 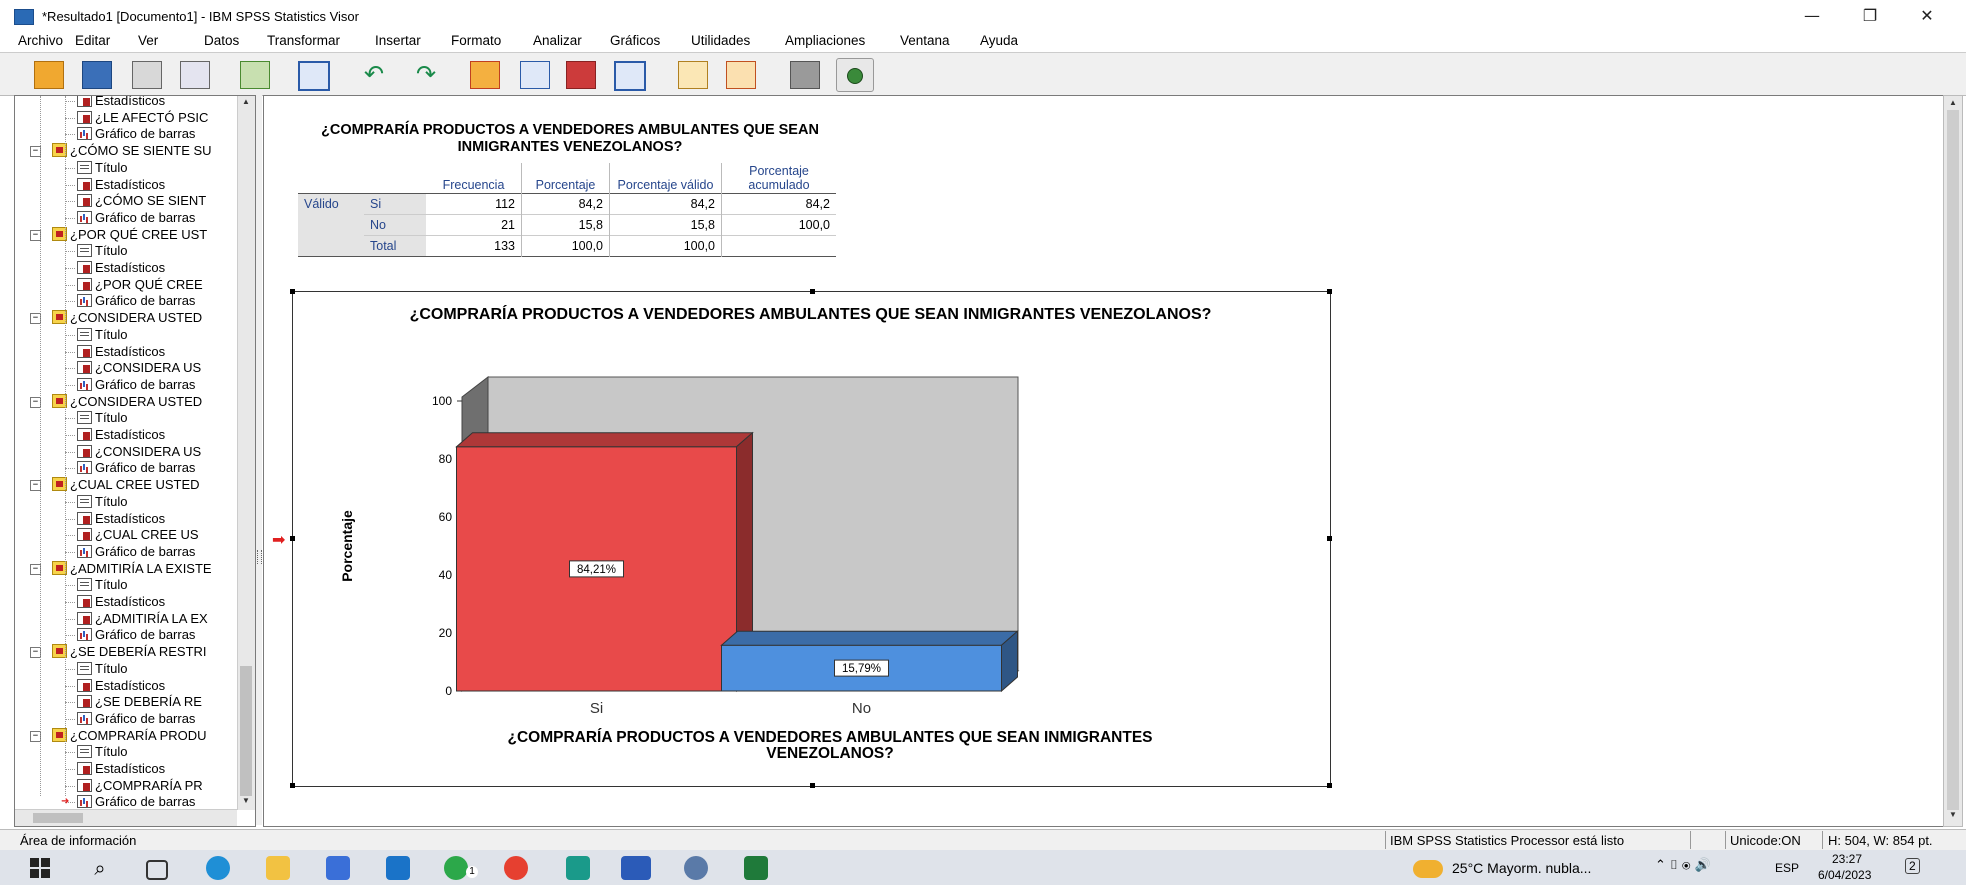 What do you see at coordinates (312, 74) in the screenshot?
I see `recall-dialog-icon` at bounding box center [312, 74].